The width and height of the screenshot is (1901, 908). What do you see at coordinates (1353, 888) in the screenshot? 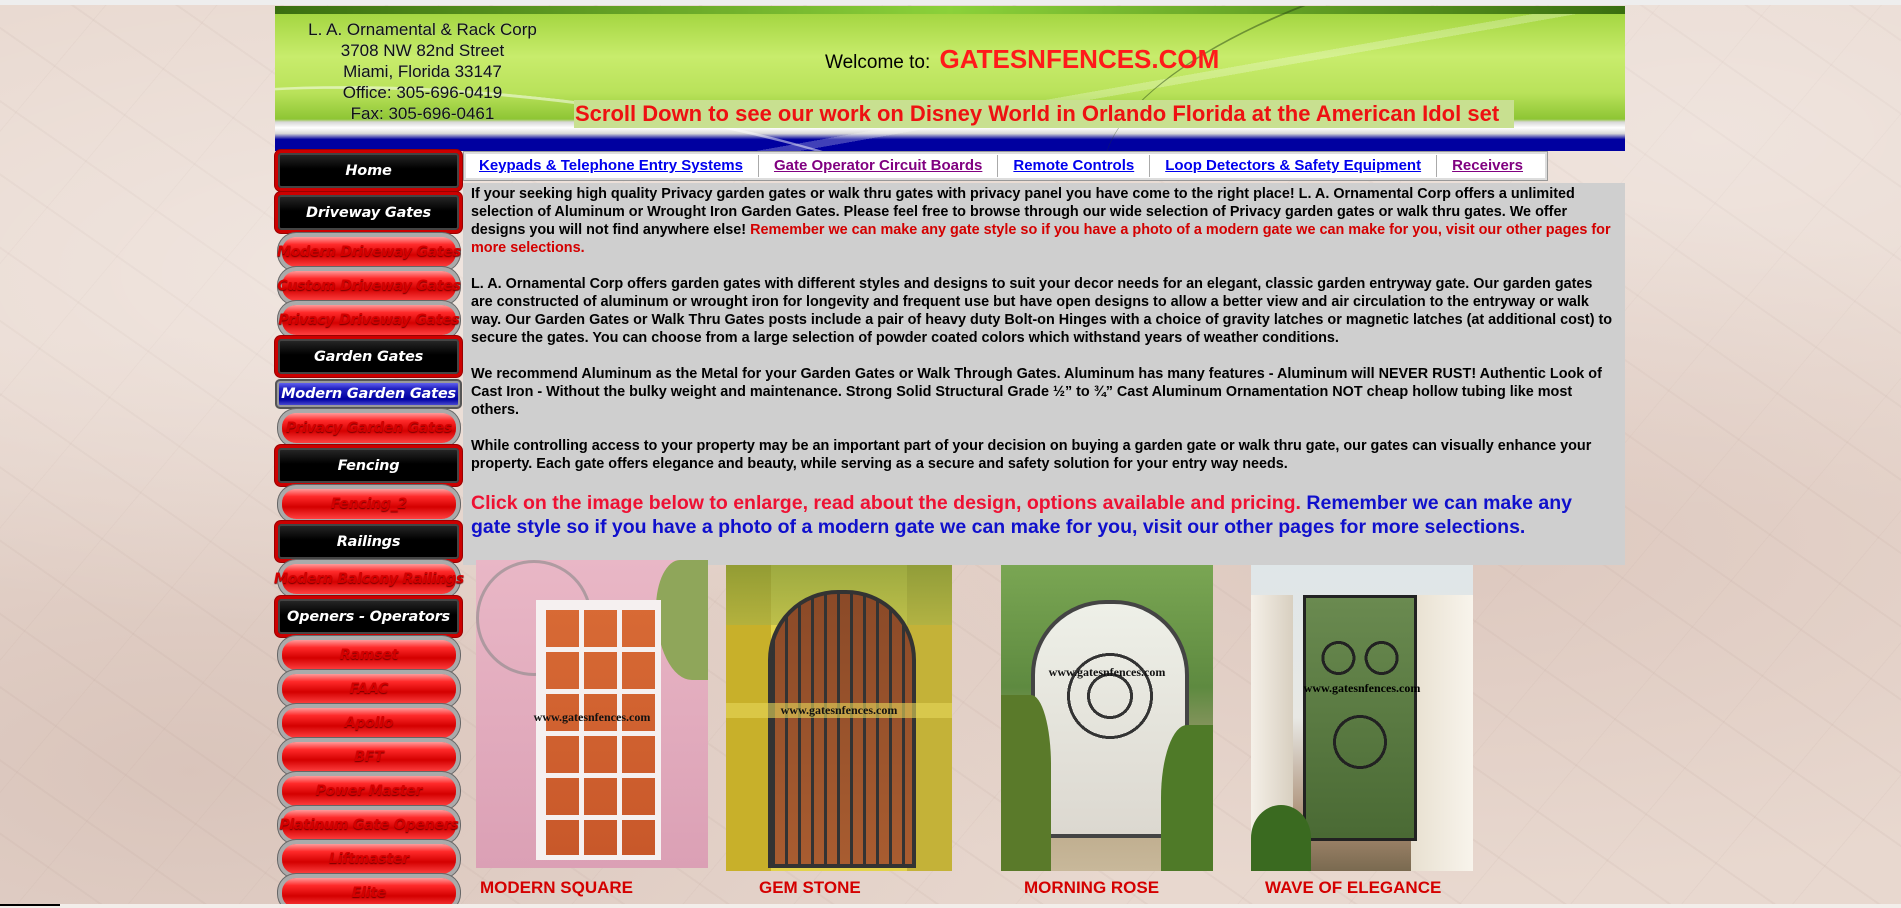
I see `caption-wave-of-elegance: WAVE OF ELEGANCE` at bounding box center [1353, 888].